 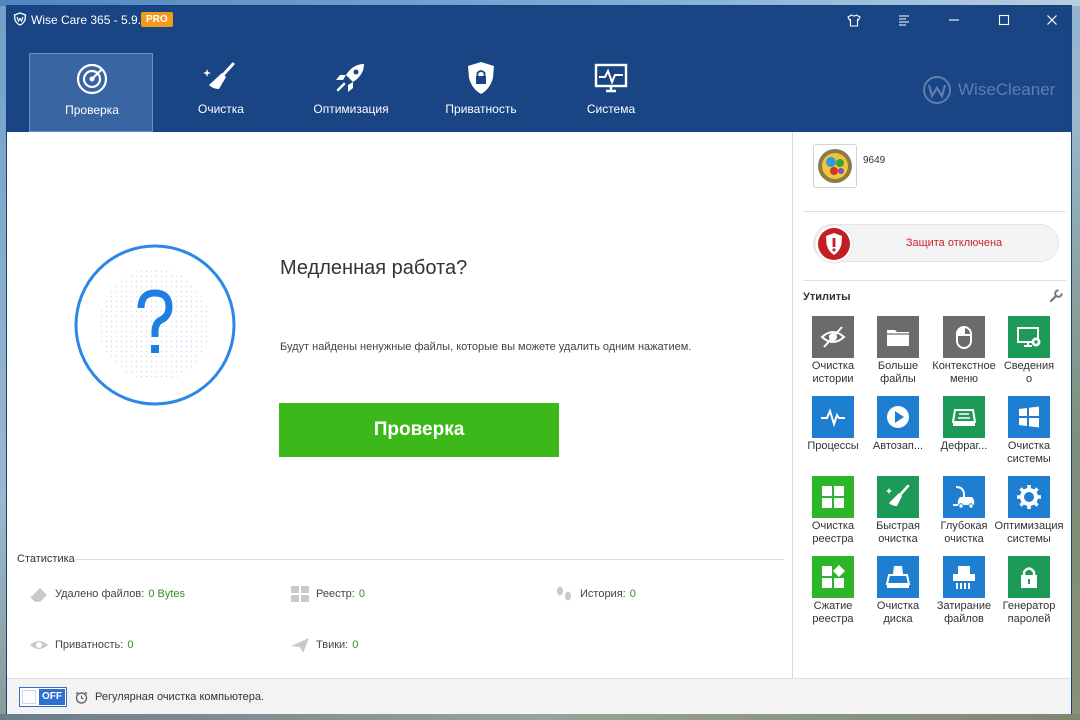 I want to click on eye-icon, so click(x=39, y=645).